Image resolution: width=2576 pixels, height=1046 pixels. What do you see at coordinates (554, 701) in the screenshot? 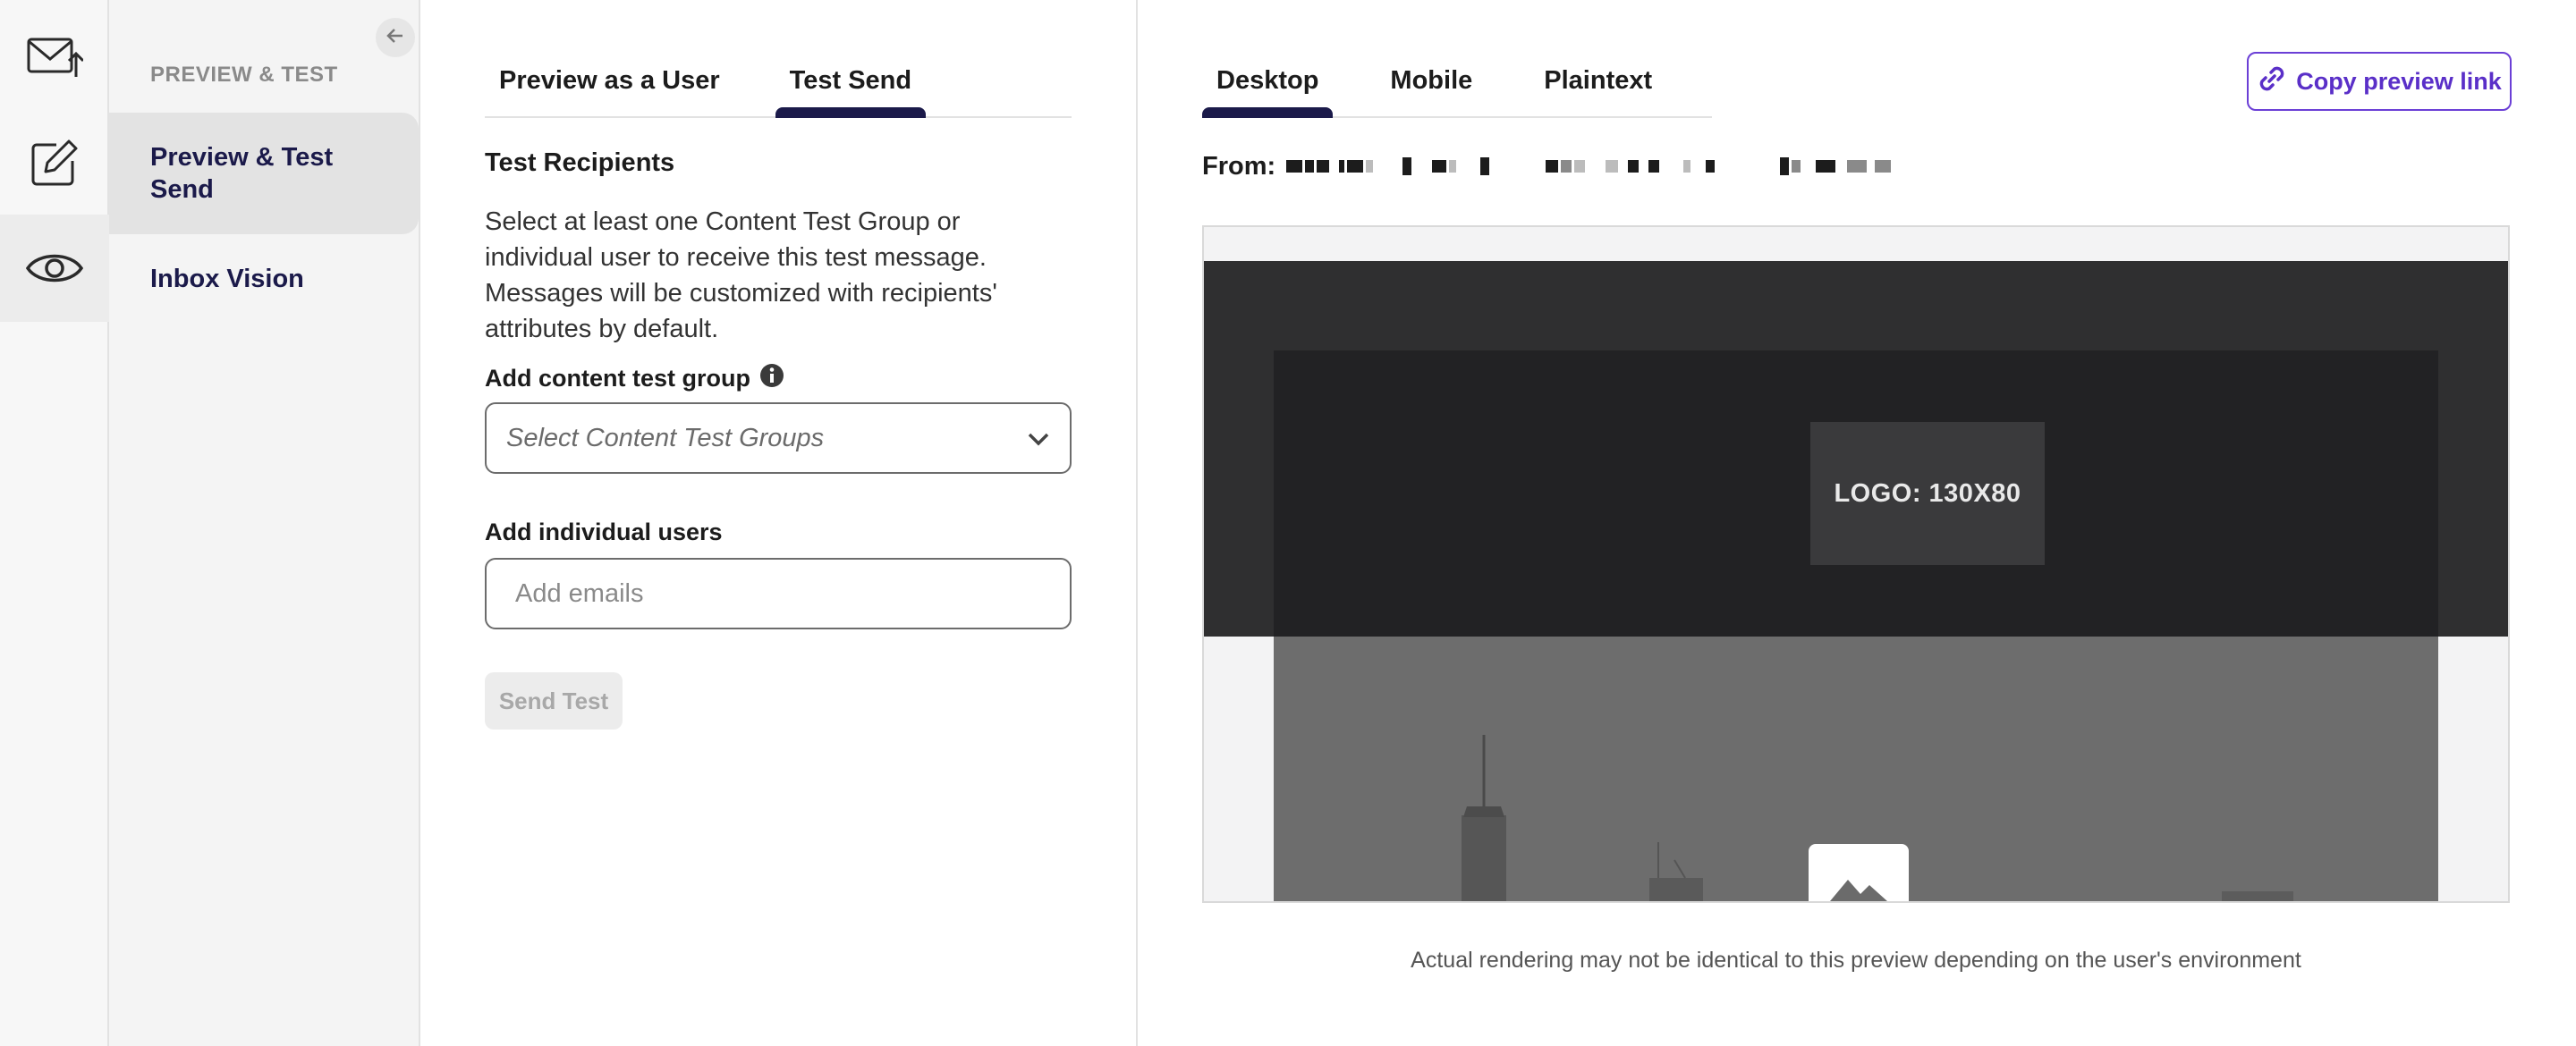
I see `send-test-button: Send Test` at bounding box center [554, 701].